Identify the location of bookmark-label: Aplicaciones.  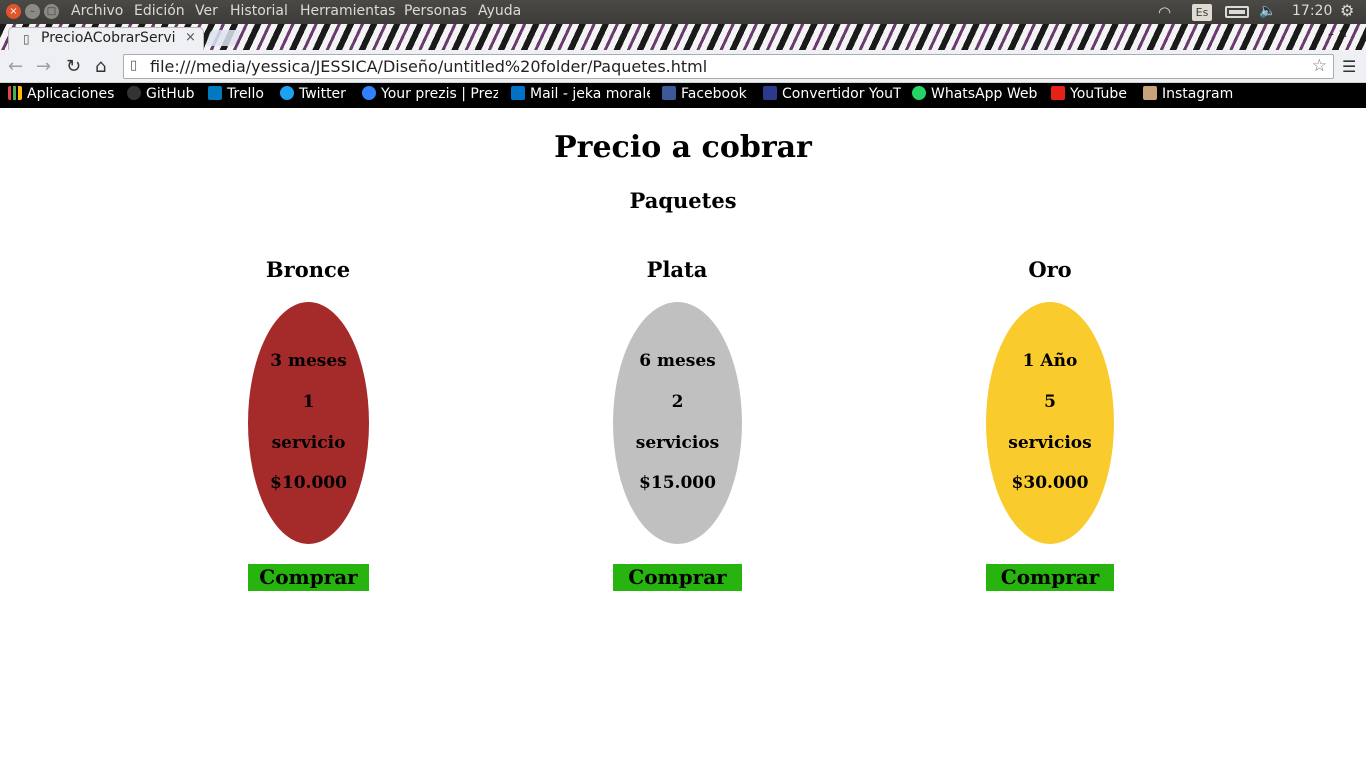
(71, 94).